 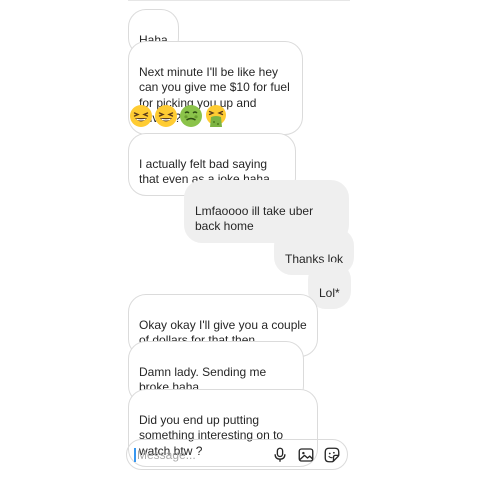 What do you see at coordinates (216, 116) in the screenshot?
I see `vomiting-face-icon` at bounding box center [216, 116].